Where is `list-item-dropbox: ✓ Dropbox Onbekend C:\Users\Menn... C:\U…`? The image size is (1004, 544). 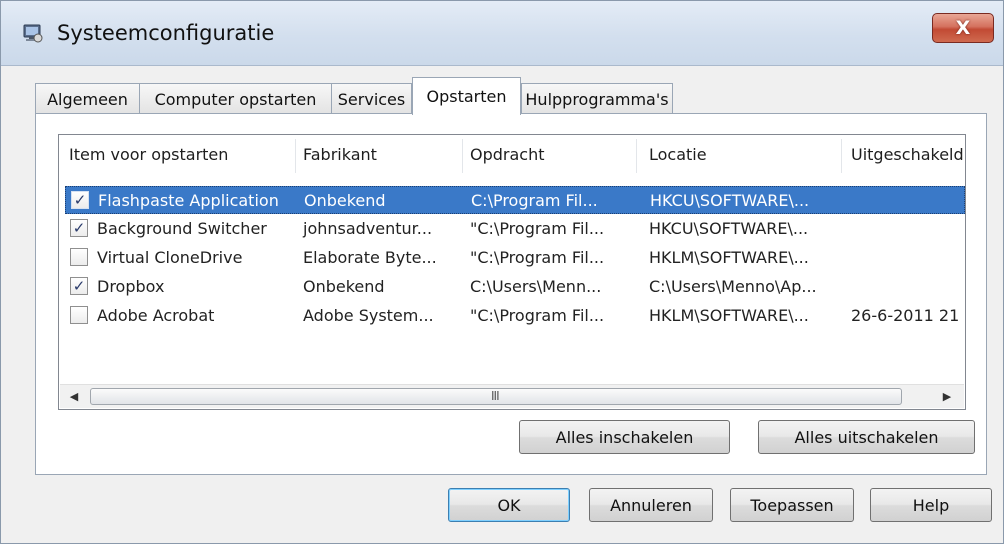
list-item-dropbox: ✓ Dropbox Onbekend C:\Users\Menn... C:\U… is located at coordinates (515, 287).